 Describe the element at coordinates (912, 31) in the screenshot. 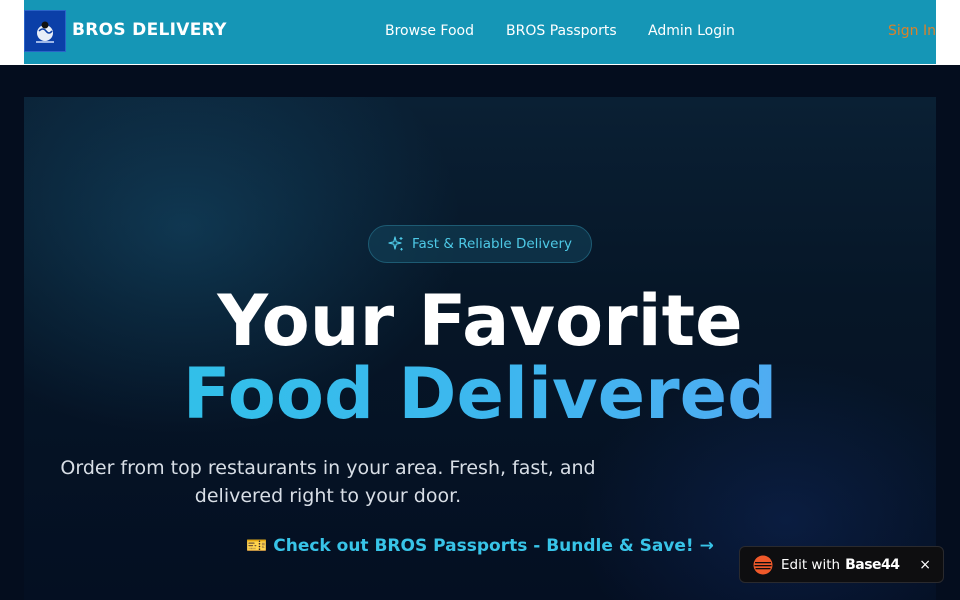

I see `sign-in-link: Sign In` at that location.